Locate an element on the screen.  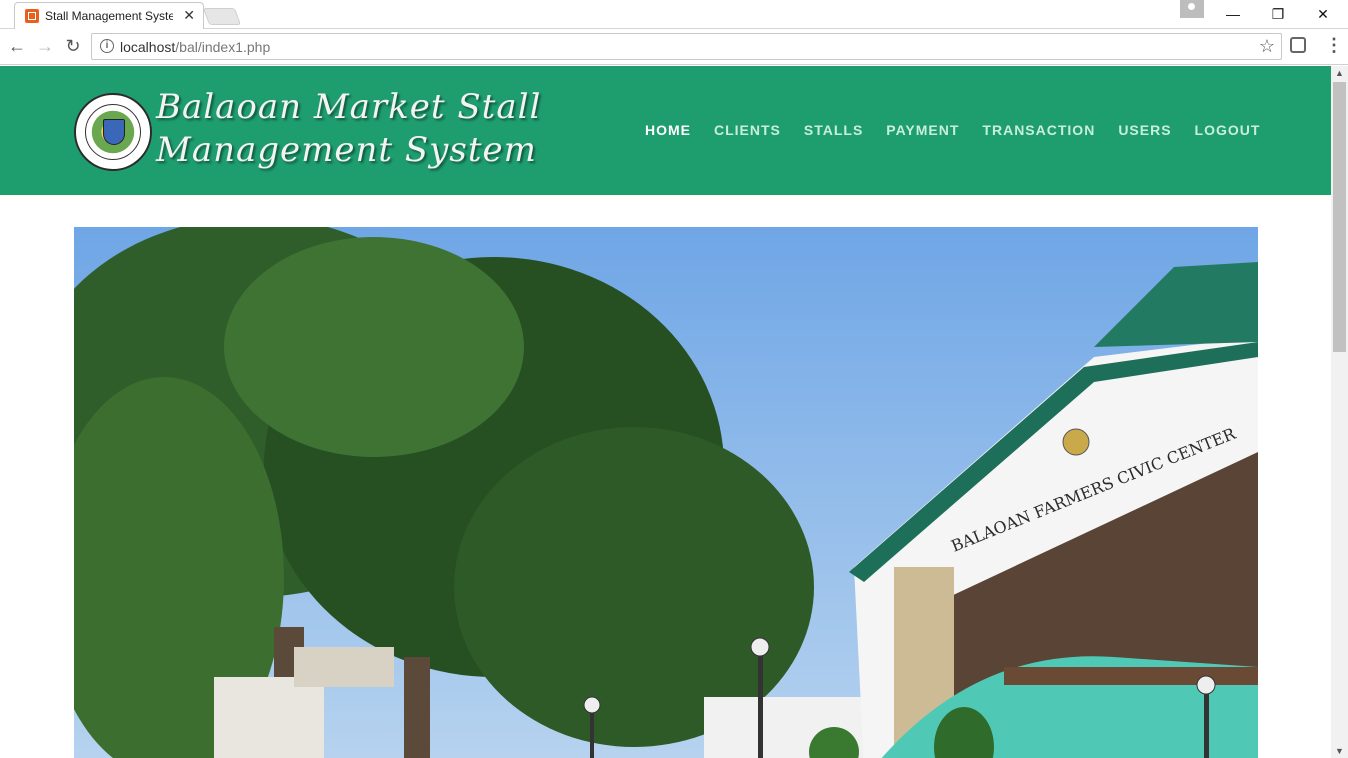
municipal-seal-logo is located at coordinates (113, 132).